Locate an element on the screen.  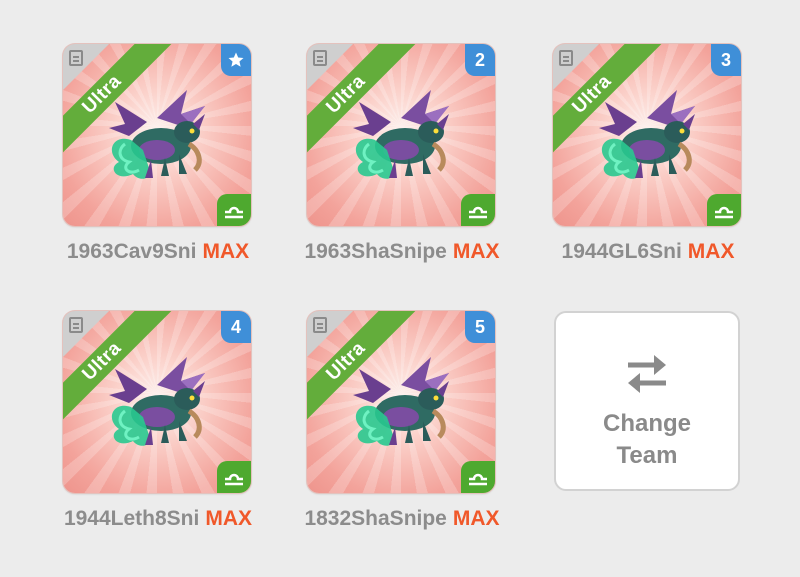
monster-card: Ultra 4 is located at coordinates (157, 402).